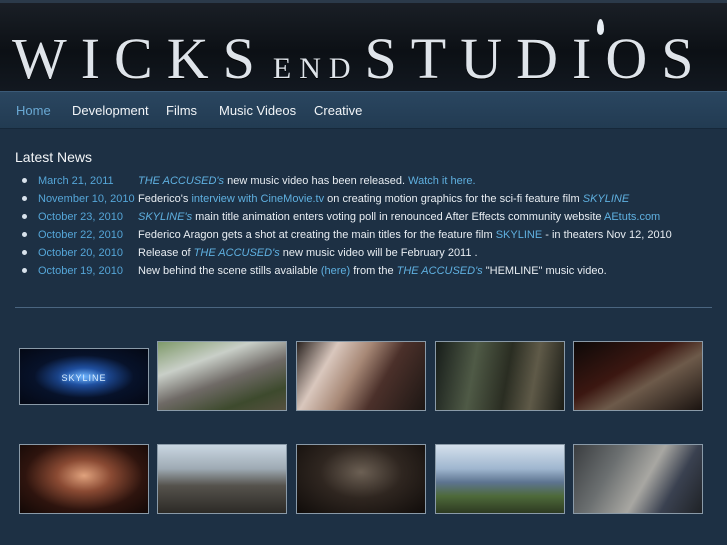 This screenshot has height=545, width=727. What do you see at coordinates (632, 217) in the screenshot?
I see `news-link: AEtuts.com` at bounding box center [632, 217].